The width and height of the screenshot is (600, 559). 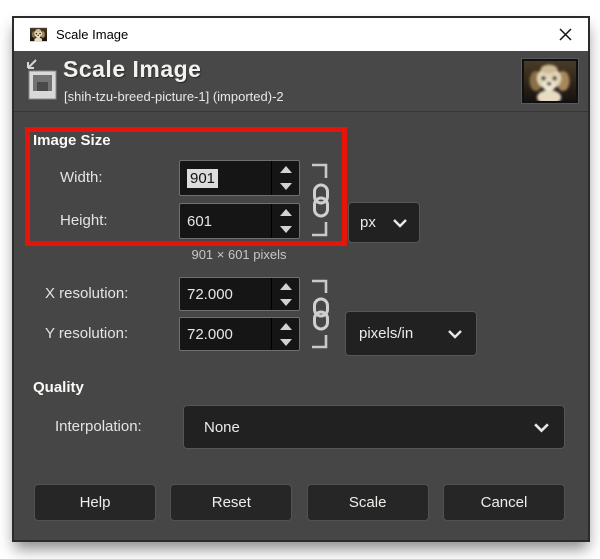 What do you see at coordinates (98, 426) in the screenshot?
I see `interpolation-label: Interpolation:` at bounding box center [98, 426].